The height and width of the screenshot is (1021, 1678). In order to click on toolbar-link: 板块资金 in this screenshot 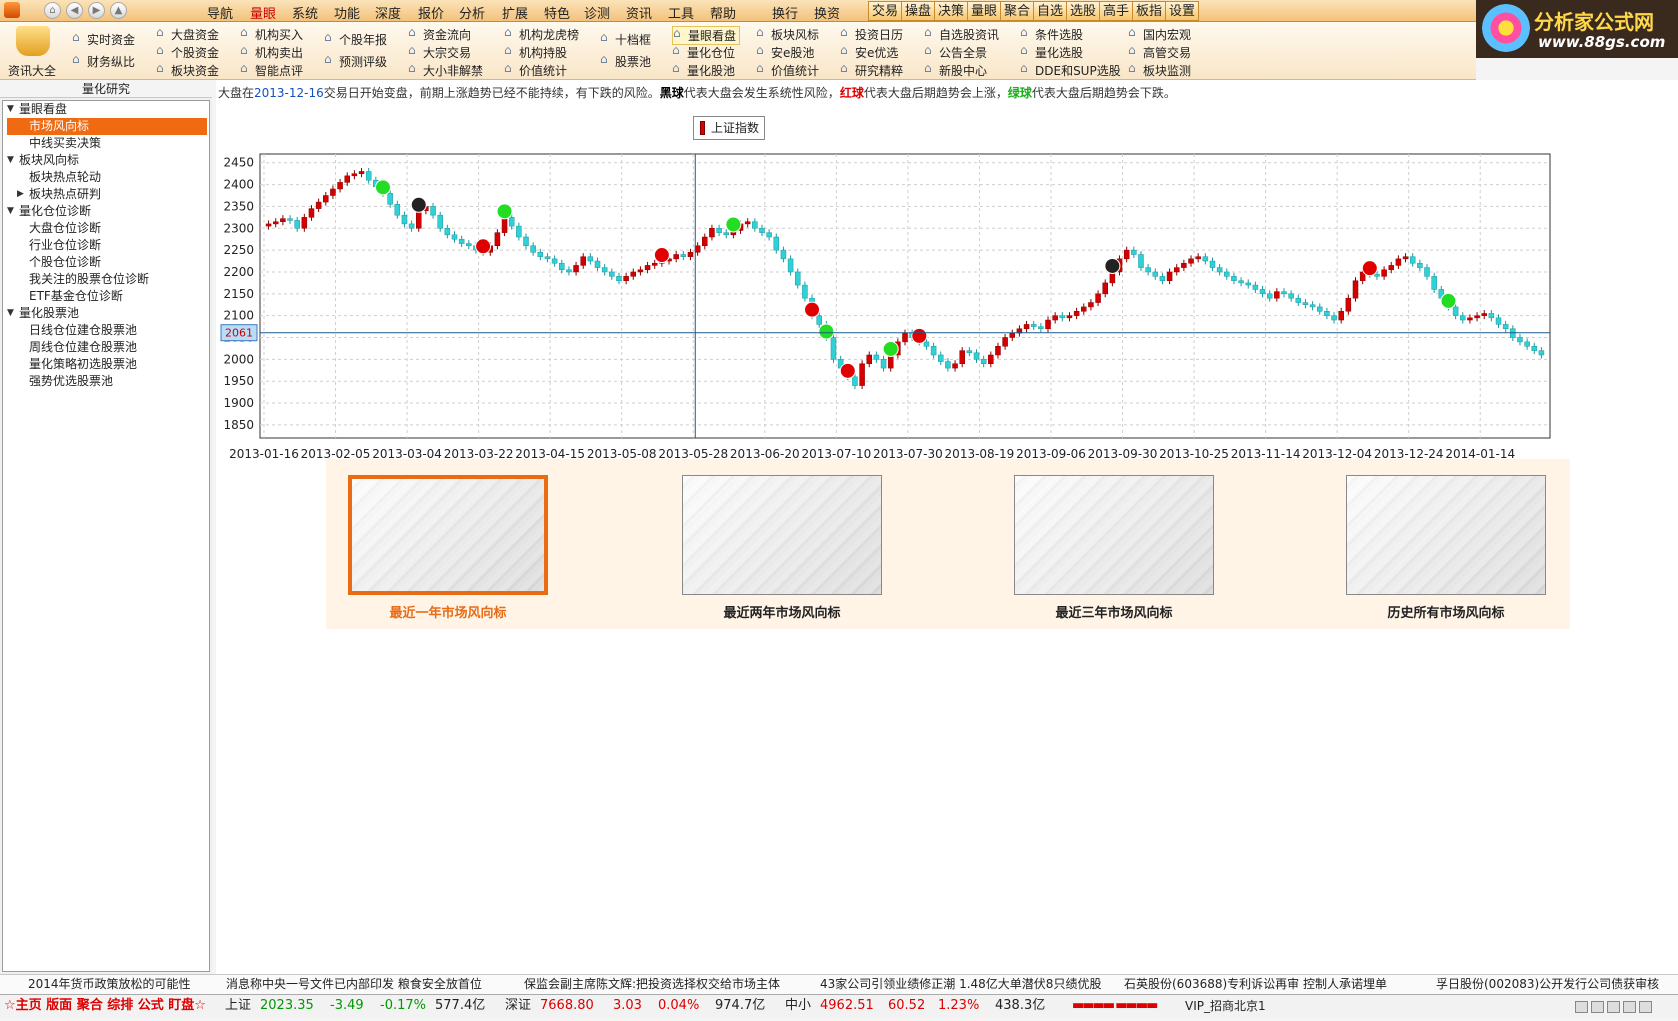, I will do `click(187, 70)`.